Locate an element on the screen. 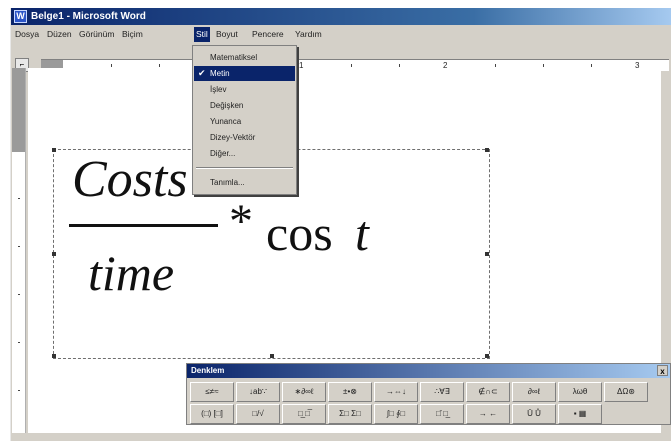  menu-option-label: Dizey-Vektör is located at coordinates (233, 137).